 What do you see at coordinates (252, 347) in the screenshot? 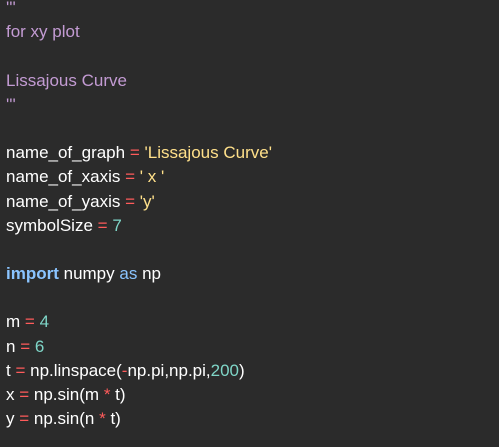
I see `code-line: n = 6` at bounding box center [252, 347].